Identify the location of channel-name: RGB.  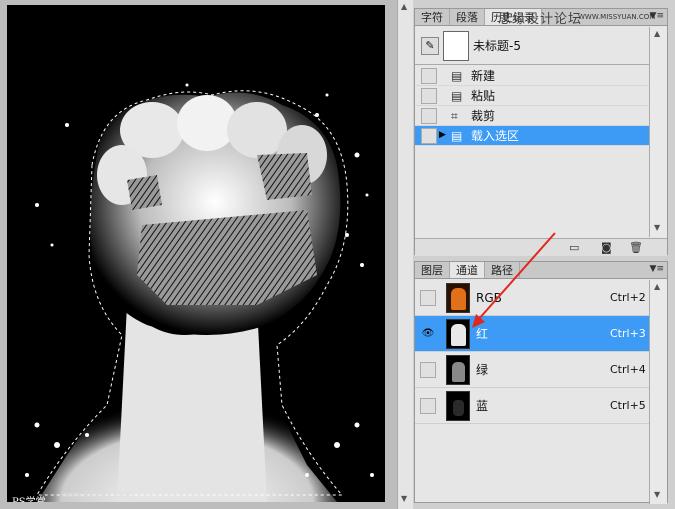
(489, 297).